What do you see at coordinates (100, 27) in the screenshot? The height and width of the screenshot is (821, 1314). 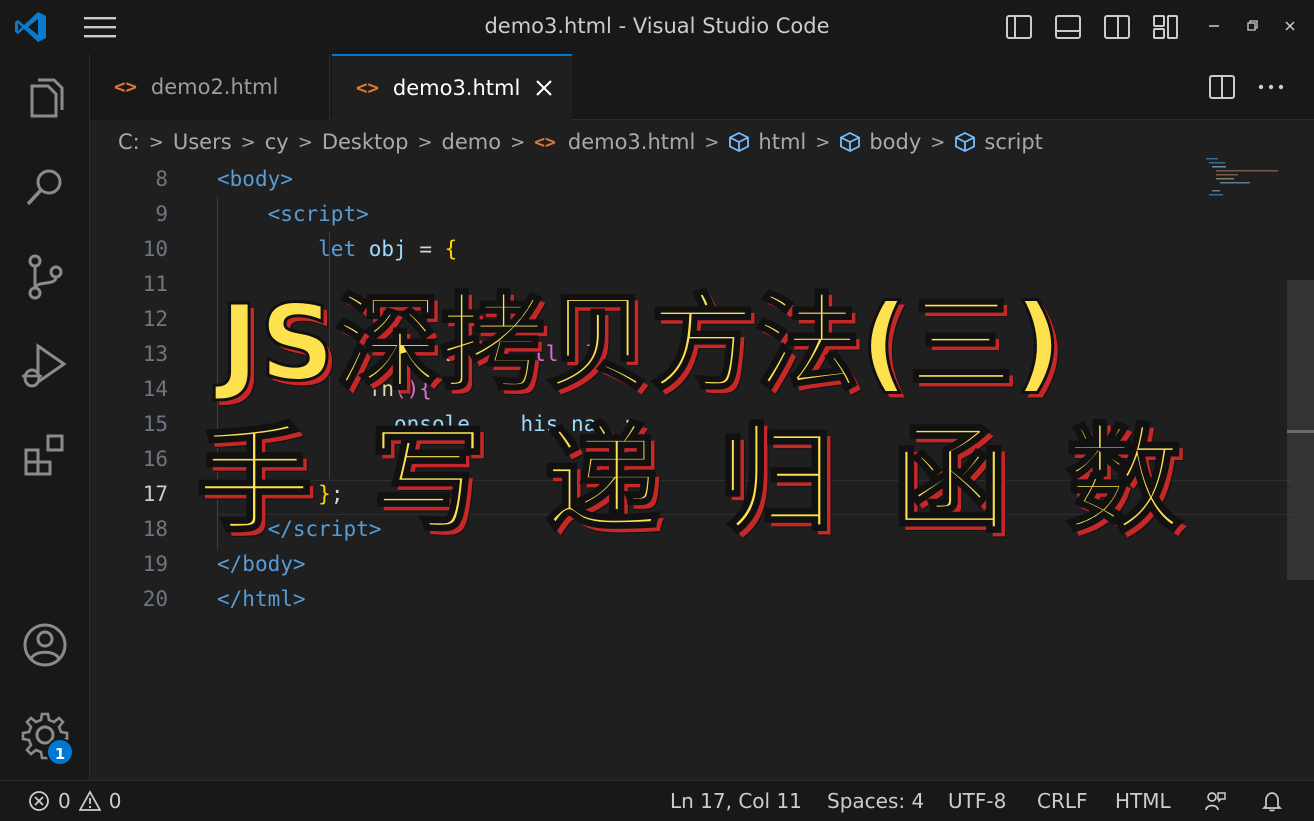 I see `menu-hamburger-icon` at bounding box center [100, 27].